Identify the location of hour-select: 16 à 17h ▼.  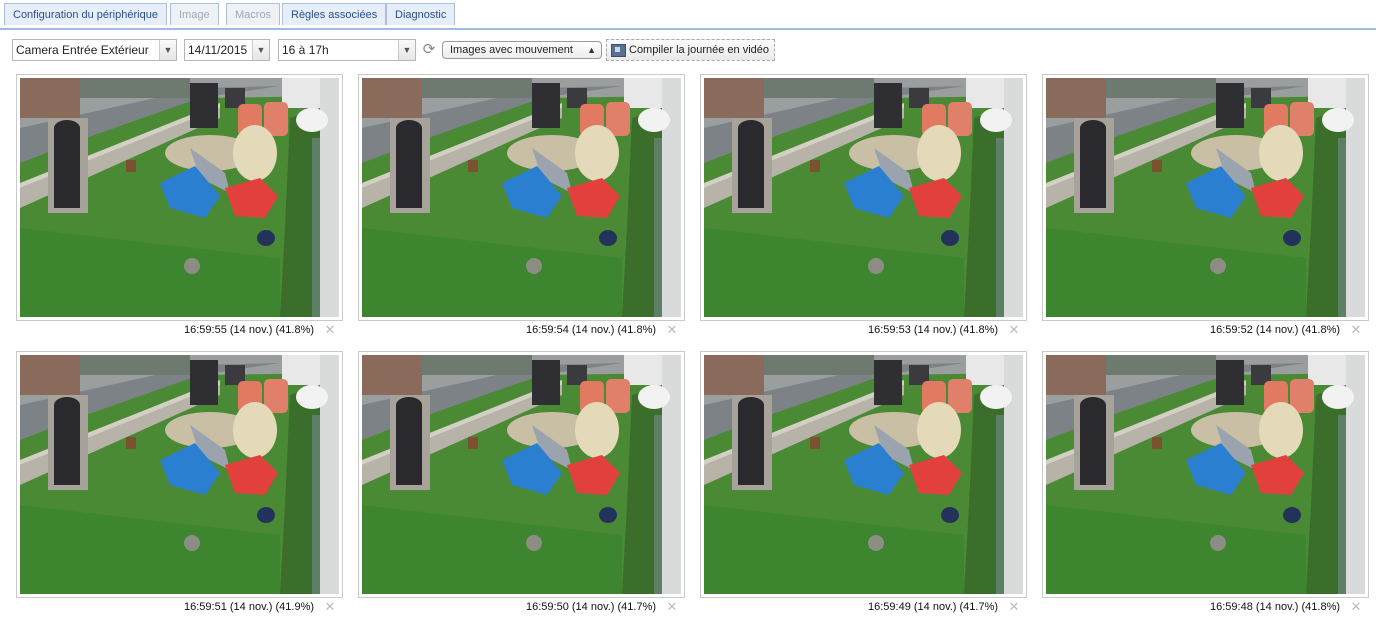
(347, 50).